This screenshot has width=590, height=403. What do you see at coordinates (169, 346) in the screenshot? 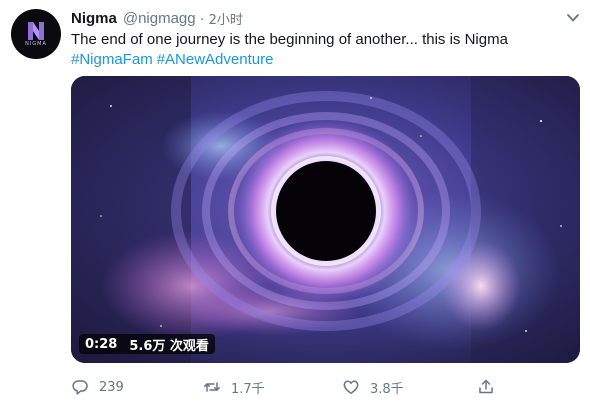
I see `video-views: 5.6万 次观看` at bounding box center [169, 346].